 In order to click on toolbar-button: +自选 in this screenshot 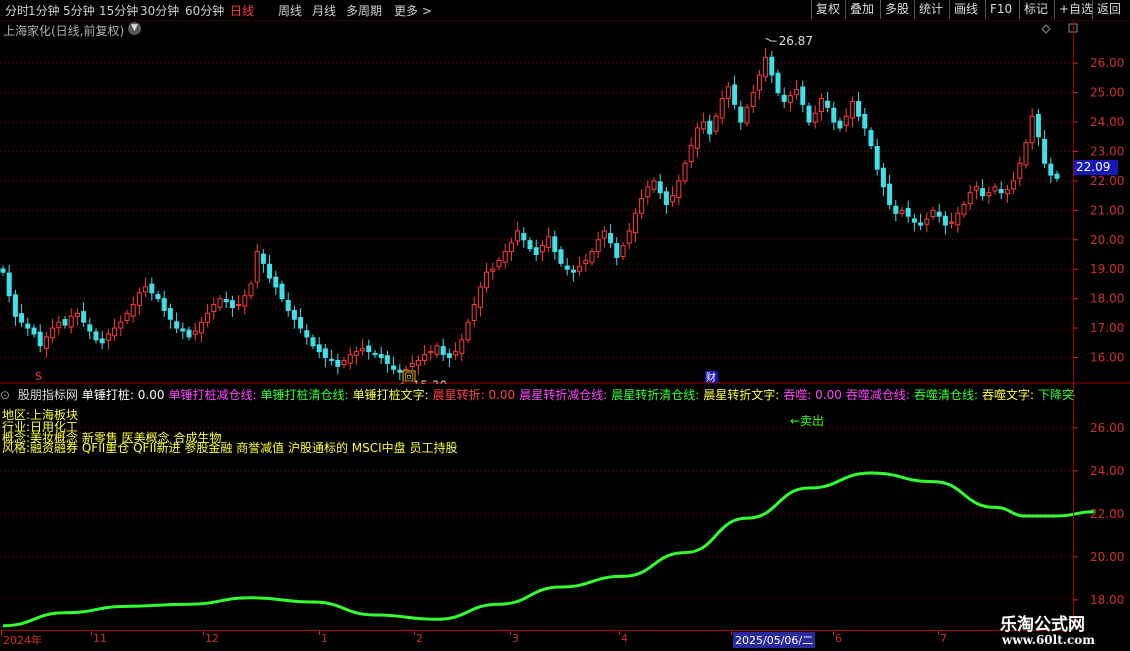, I will do `click(1075, 9)`.